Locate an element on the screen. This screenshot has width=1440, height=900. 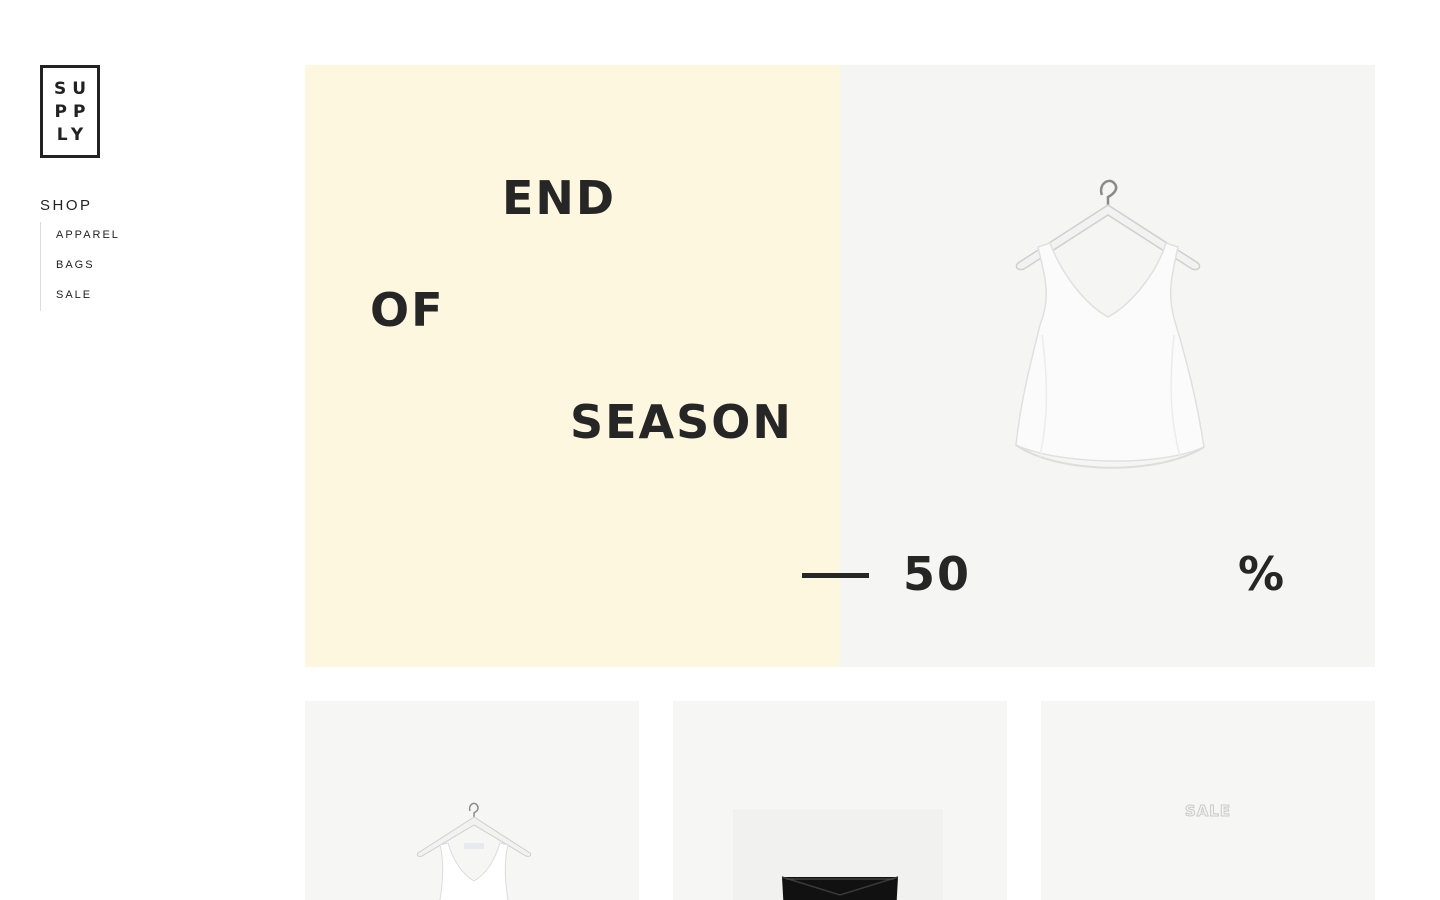
logo-line-2: PP is located at coordinates (73, 111).